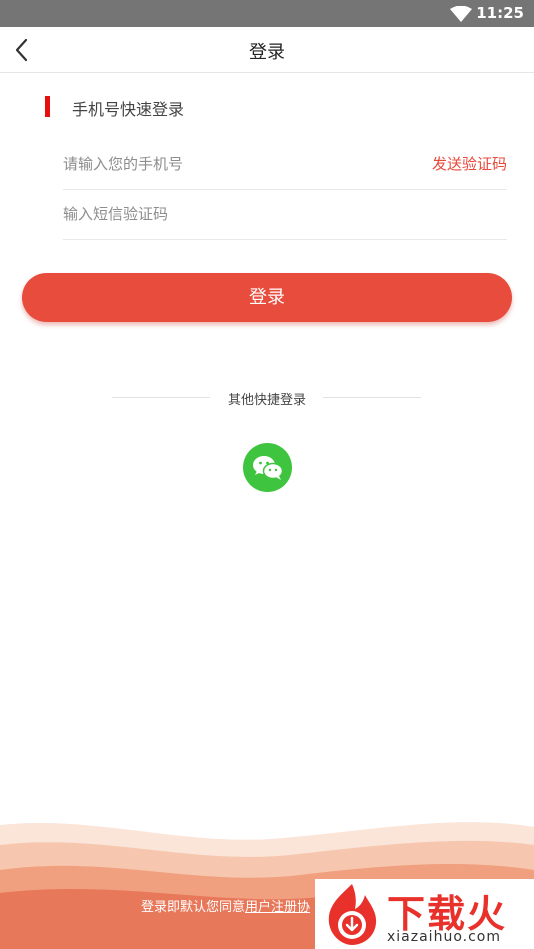  I want to click on watermark: 下载火 xiazaihuo.com, so click(424, 914).